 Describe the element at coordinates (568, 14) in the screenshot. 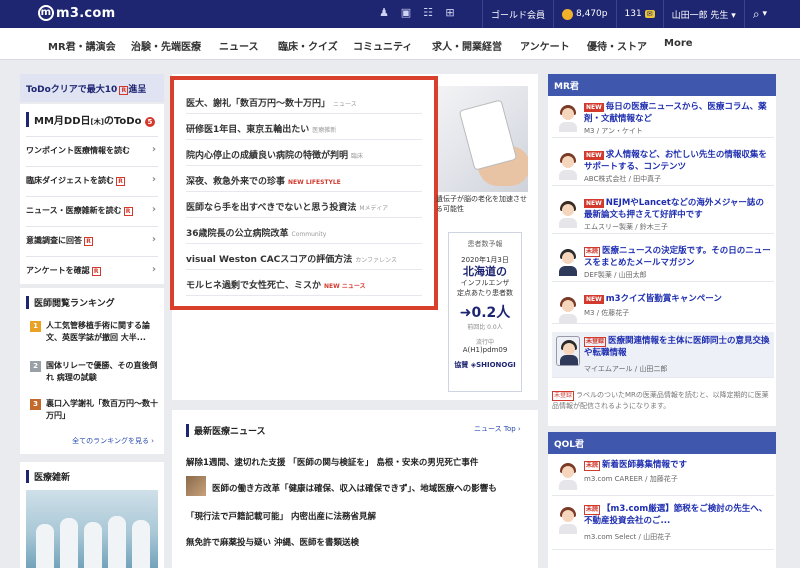

I see `coin-icon` at that location.